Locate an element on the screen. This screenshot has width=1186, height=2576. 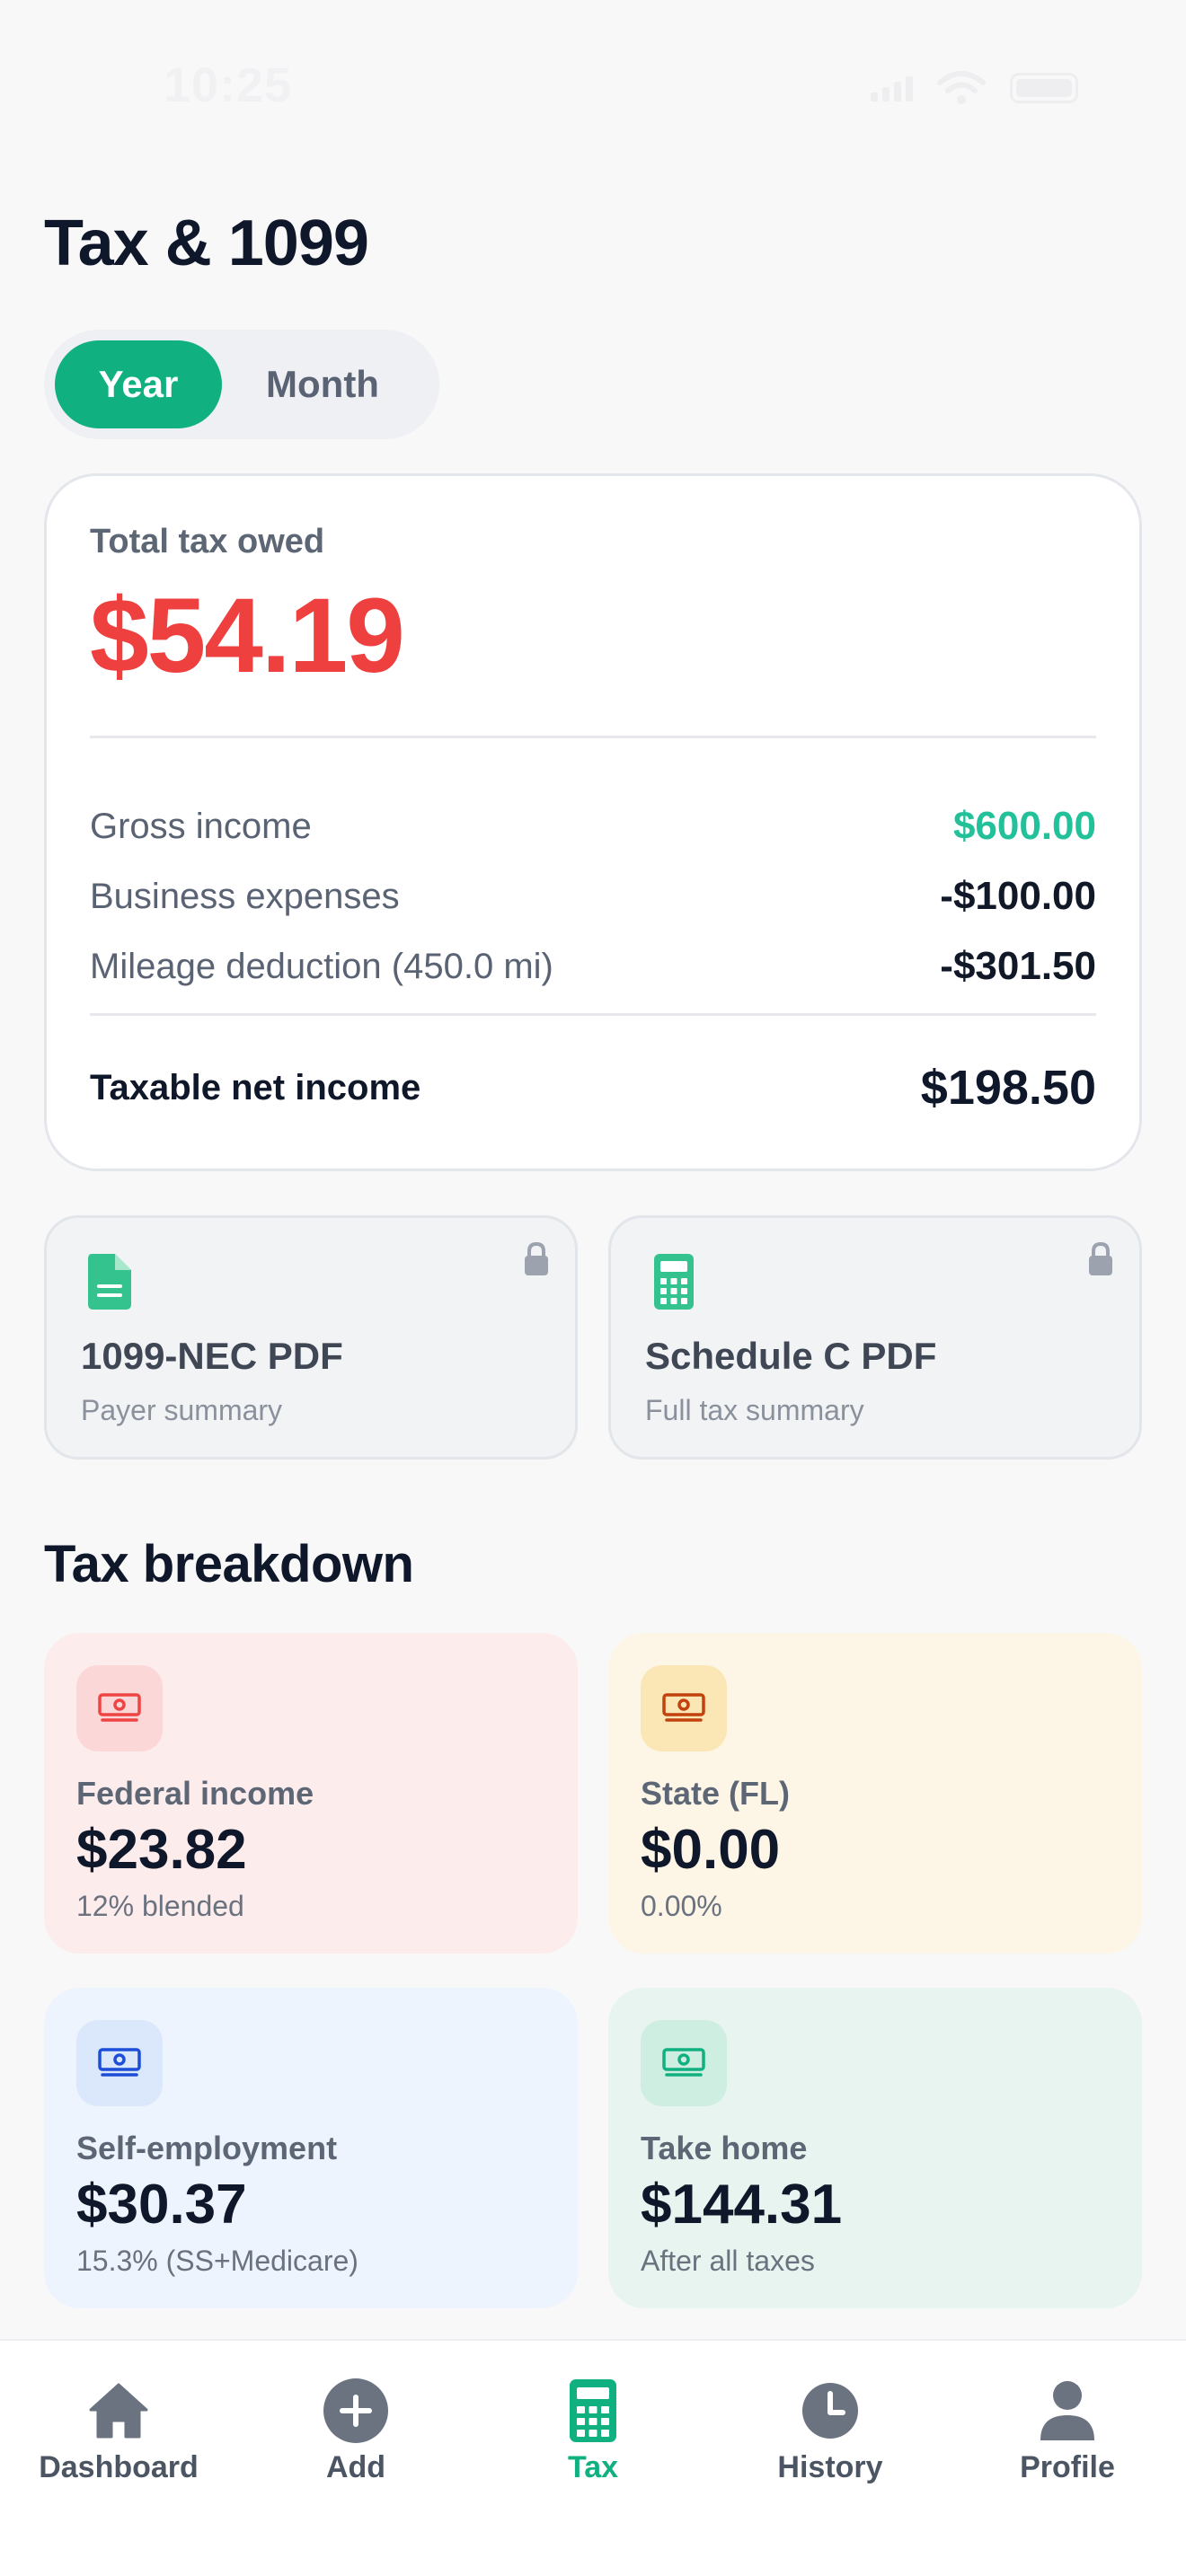
net-income-value: $198.50 is located at coordinates (1008, 1088).